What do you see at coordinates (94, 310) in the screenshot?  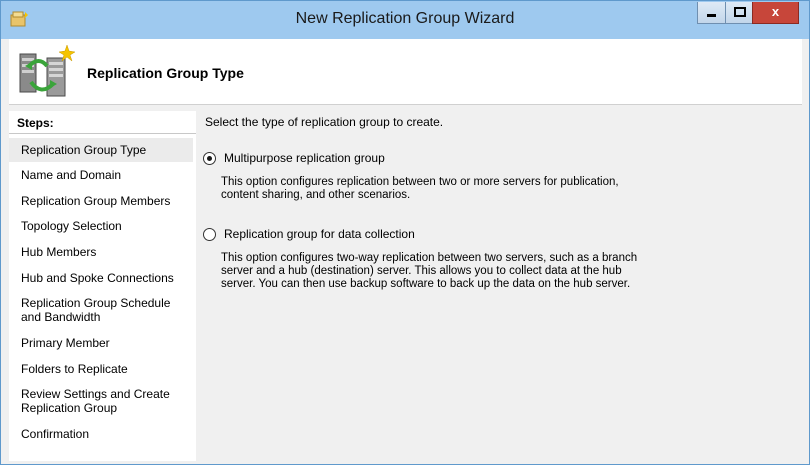 I see `step-replication-group-schedule: Replication Group Schedule and Bandwidth` at bounding box center [94, 310].